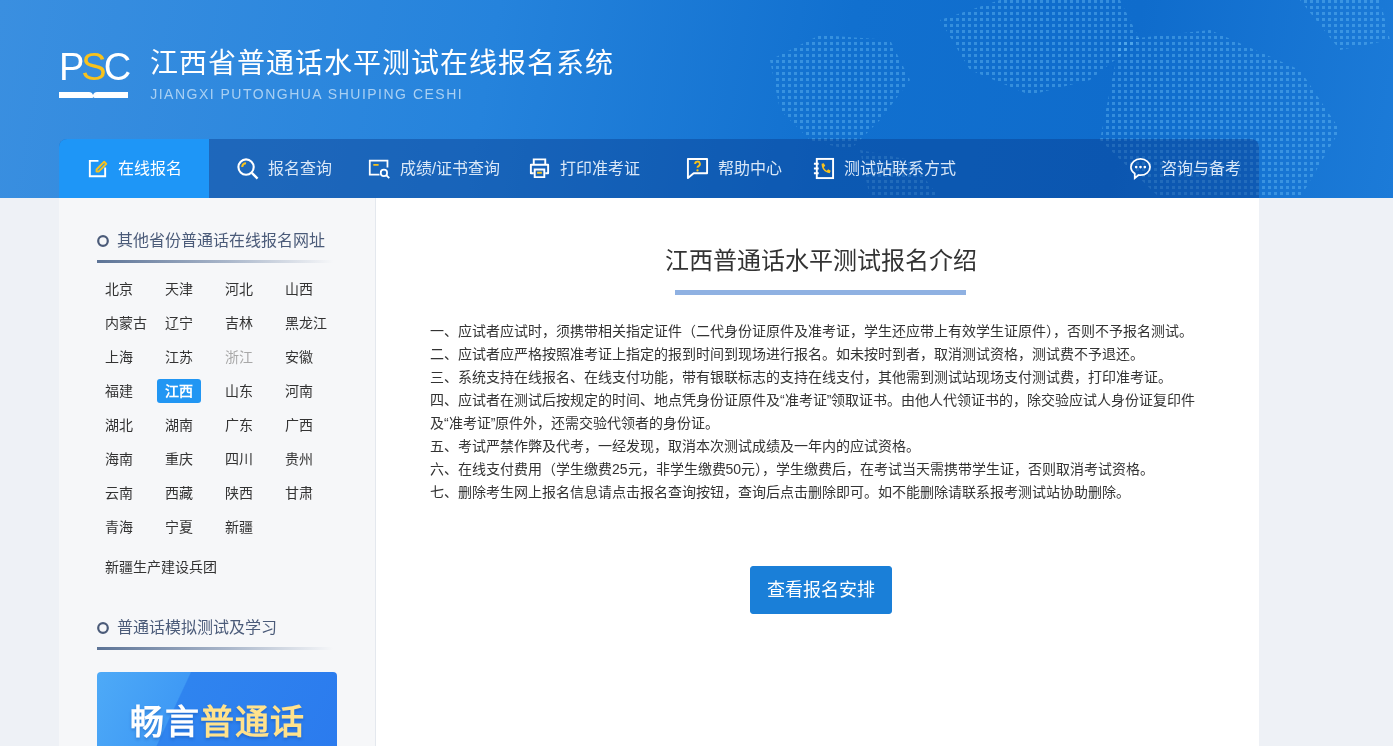 Image resolution: width=1393 pixels, height=746 pixels. Describe the element at coordinates (675, 446) in the screenshot. I see `rule-text: 五、考试严禁作弊及代考，一经发现，取消本次测试成绩及一年内的应试资格。` at that location.